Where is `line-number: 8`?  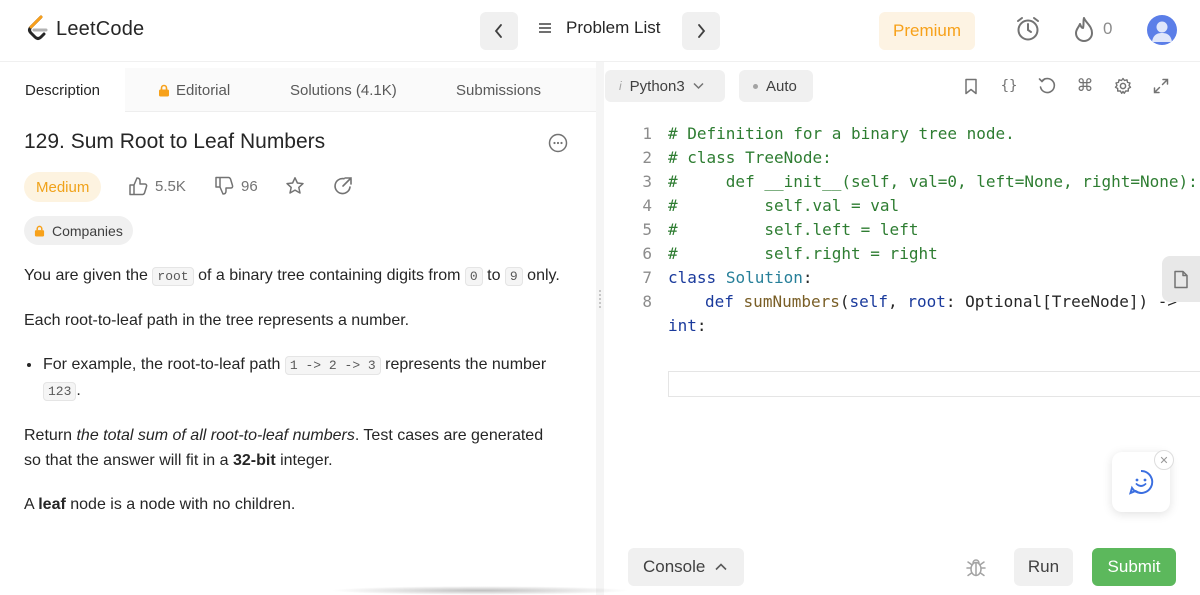
line-number: 8 is located at coordinates (647, 301).